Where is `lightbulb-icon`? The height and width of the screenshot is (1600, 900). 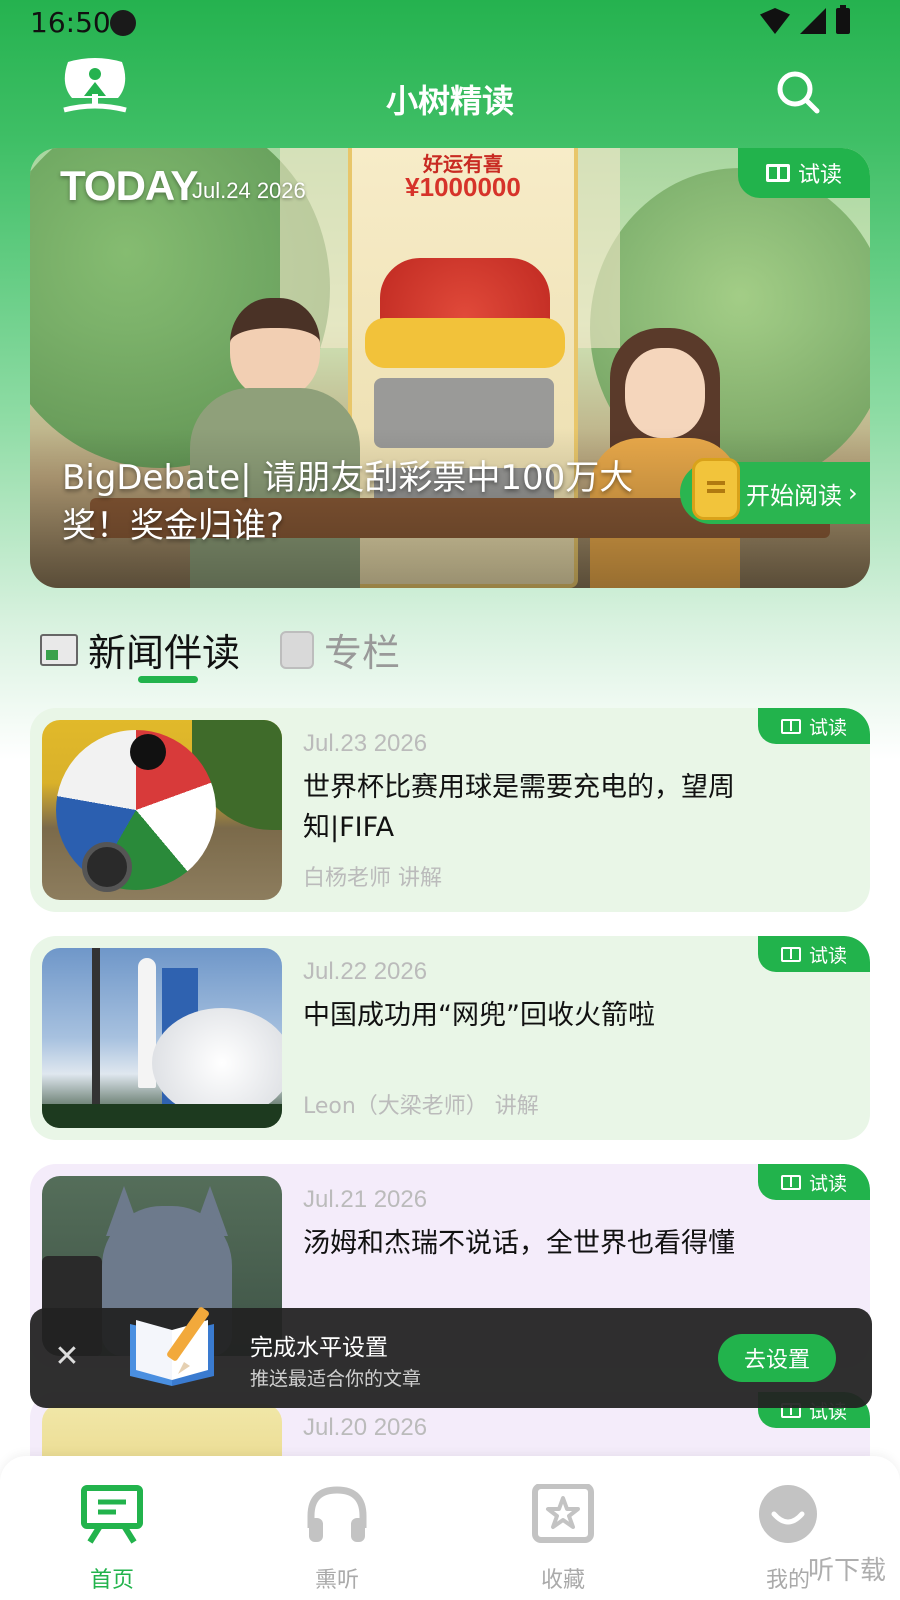 lightbulb-icon is located at coordinates (716, 489).